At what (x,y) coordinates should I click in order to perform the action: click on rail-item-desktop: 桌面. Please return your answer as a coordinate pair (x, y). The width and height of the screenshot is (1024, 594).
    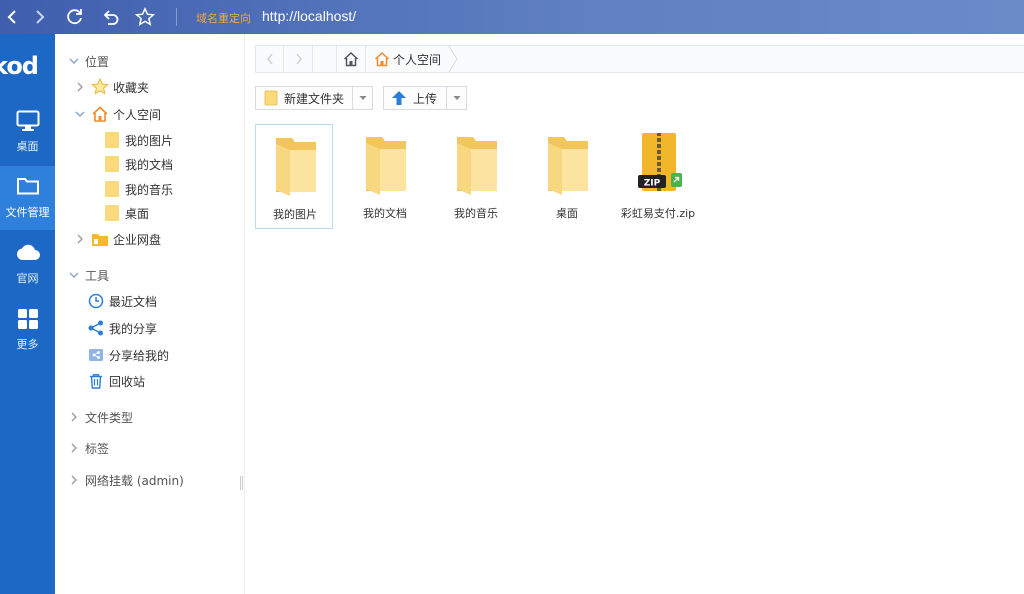
    Looking at the image, I should click on (27, 132).